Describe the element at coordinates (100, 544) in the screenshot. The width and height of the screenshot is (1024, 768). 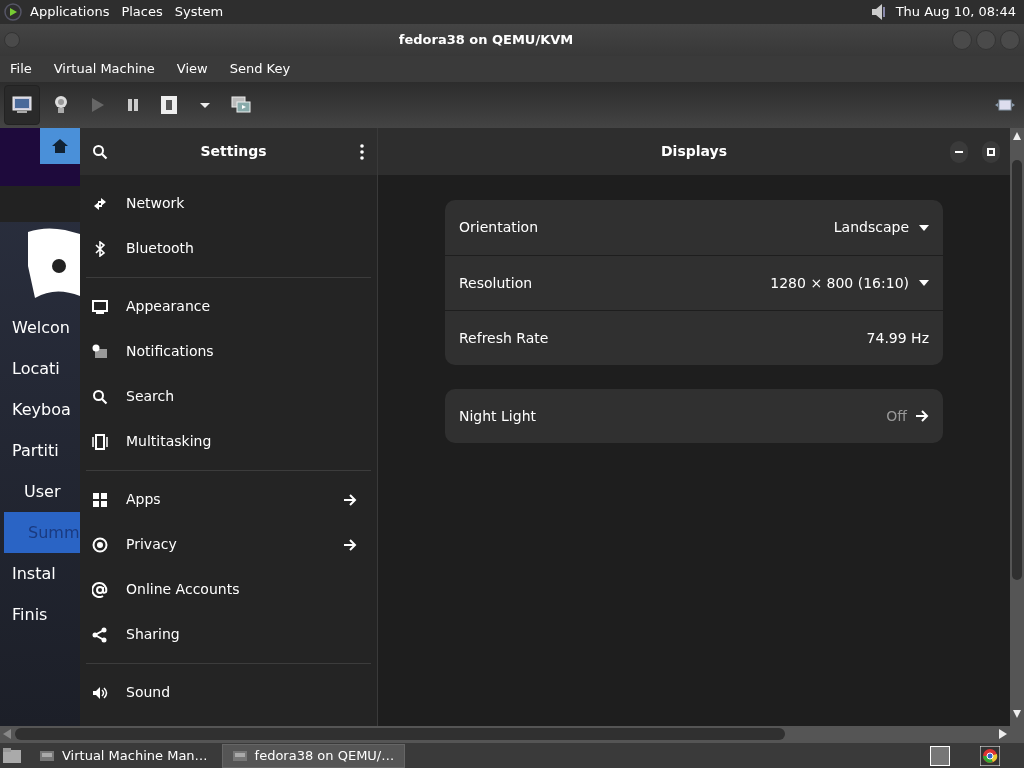
I see `privacy-icon` at that location.